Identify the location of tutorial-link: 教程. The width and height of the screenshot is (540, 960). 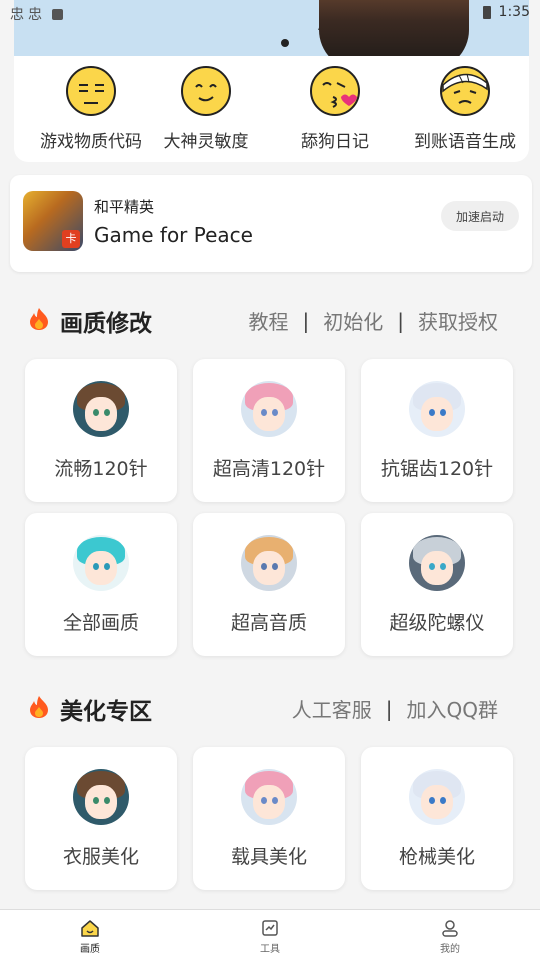
(269, 320).